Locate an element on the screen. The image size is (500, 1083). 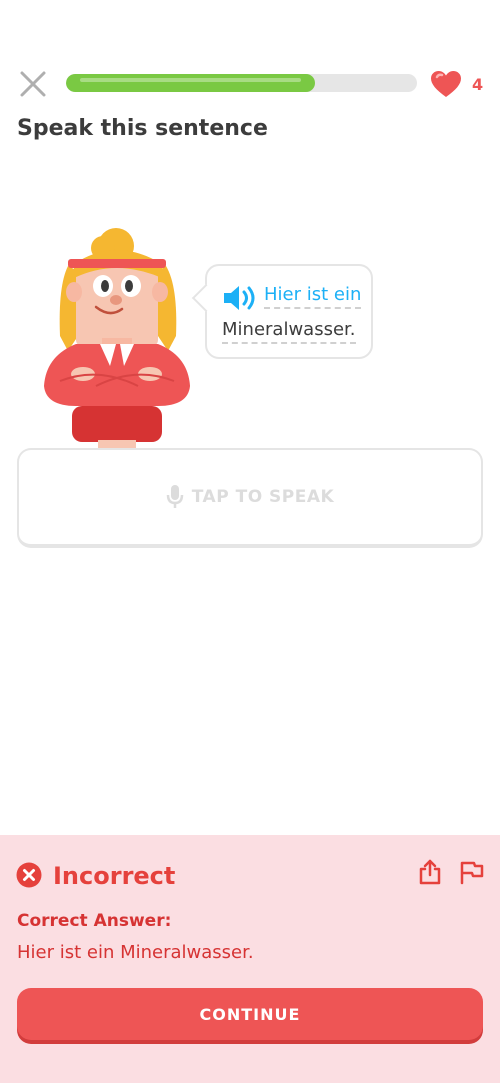
hearts-counter: 4 is located at coordinates (456, 84).